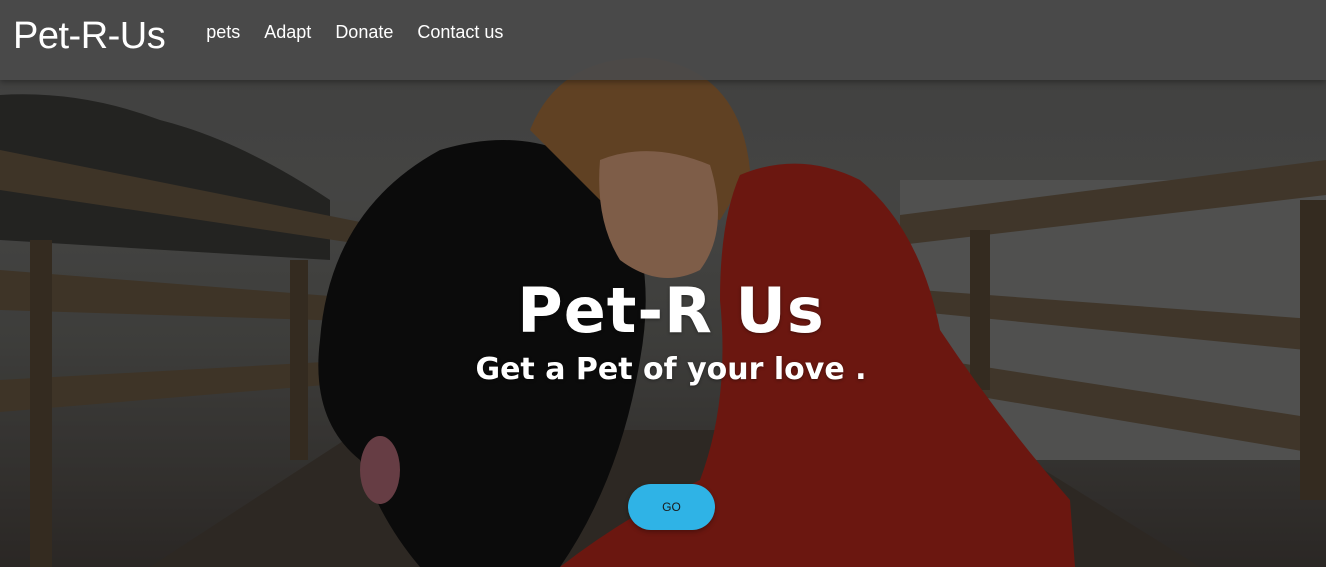 This screenshot has height=567, width=1326. What do you see at coordinates (460, 32) in the screenshot?
I see `nav-link-contact-us: Contact us` at bounding box center [460, 32].